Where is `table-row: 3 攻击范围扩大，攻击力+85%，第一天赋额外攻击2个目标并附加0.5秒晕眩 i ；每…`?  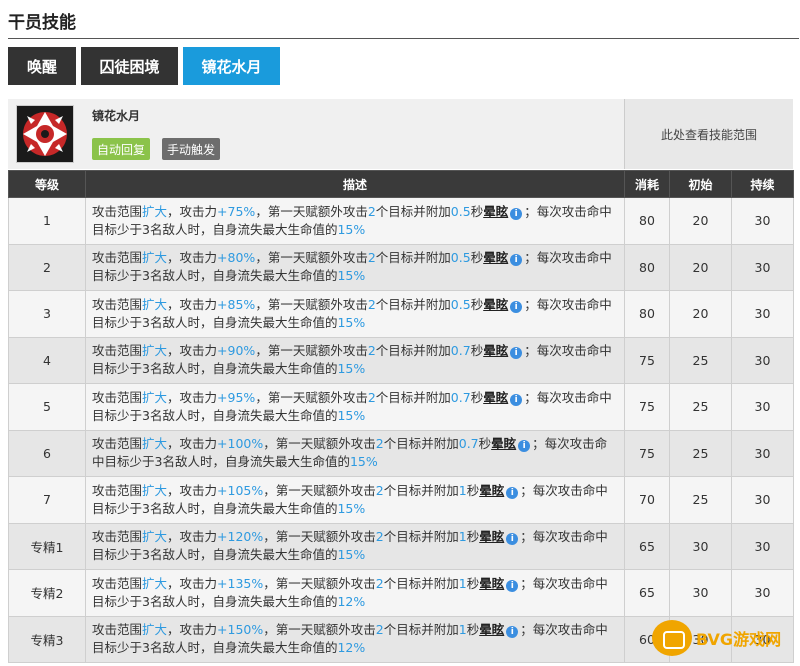 table-row: 3 攻击范围扩大，攻击力+85%，第一天赋额外攻击2个目标并附加0.5秒晕眩 i ；每… is located at coordinates (401, 314).